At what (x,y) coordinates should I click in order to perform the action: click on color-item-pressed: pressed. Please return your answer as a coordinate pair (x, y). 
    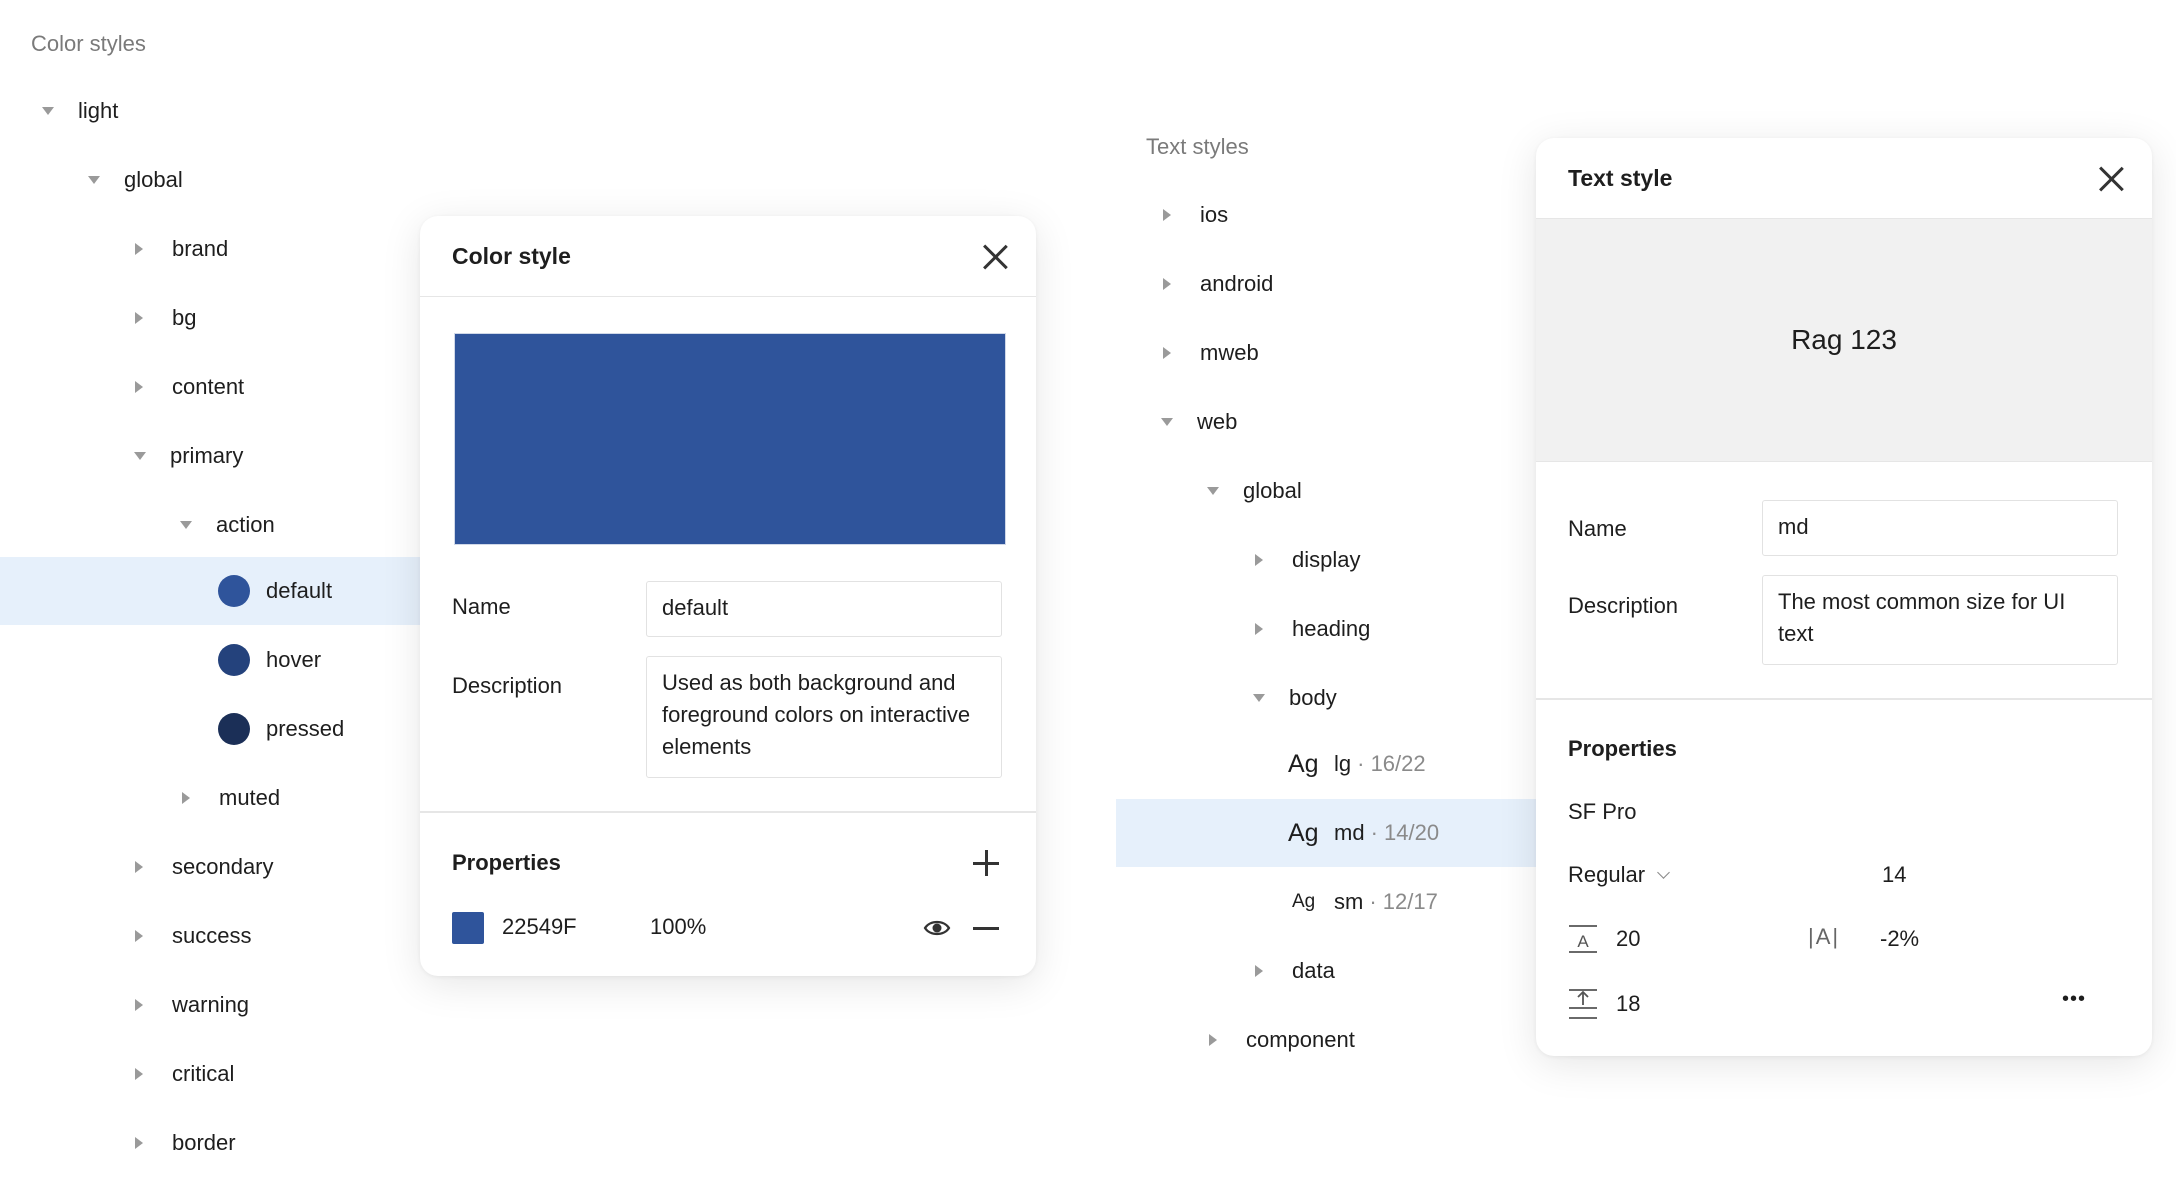
    Looking at the image, I should click on (281, 729).